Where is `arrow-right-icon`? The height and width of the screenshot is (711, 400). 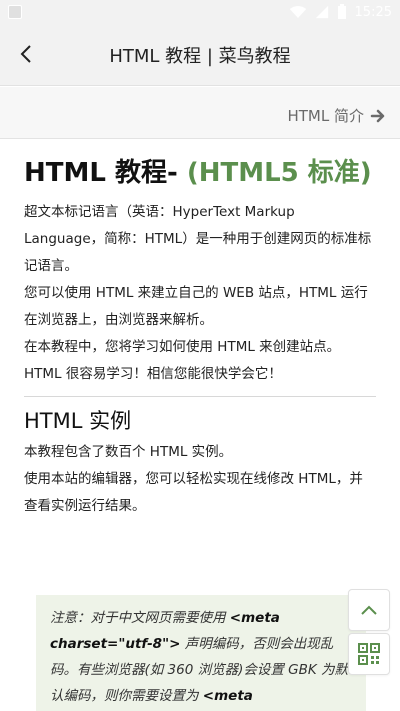 arrow-right-icon is located at coordinates (377, 115).